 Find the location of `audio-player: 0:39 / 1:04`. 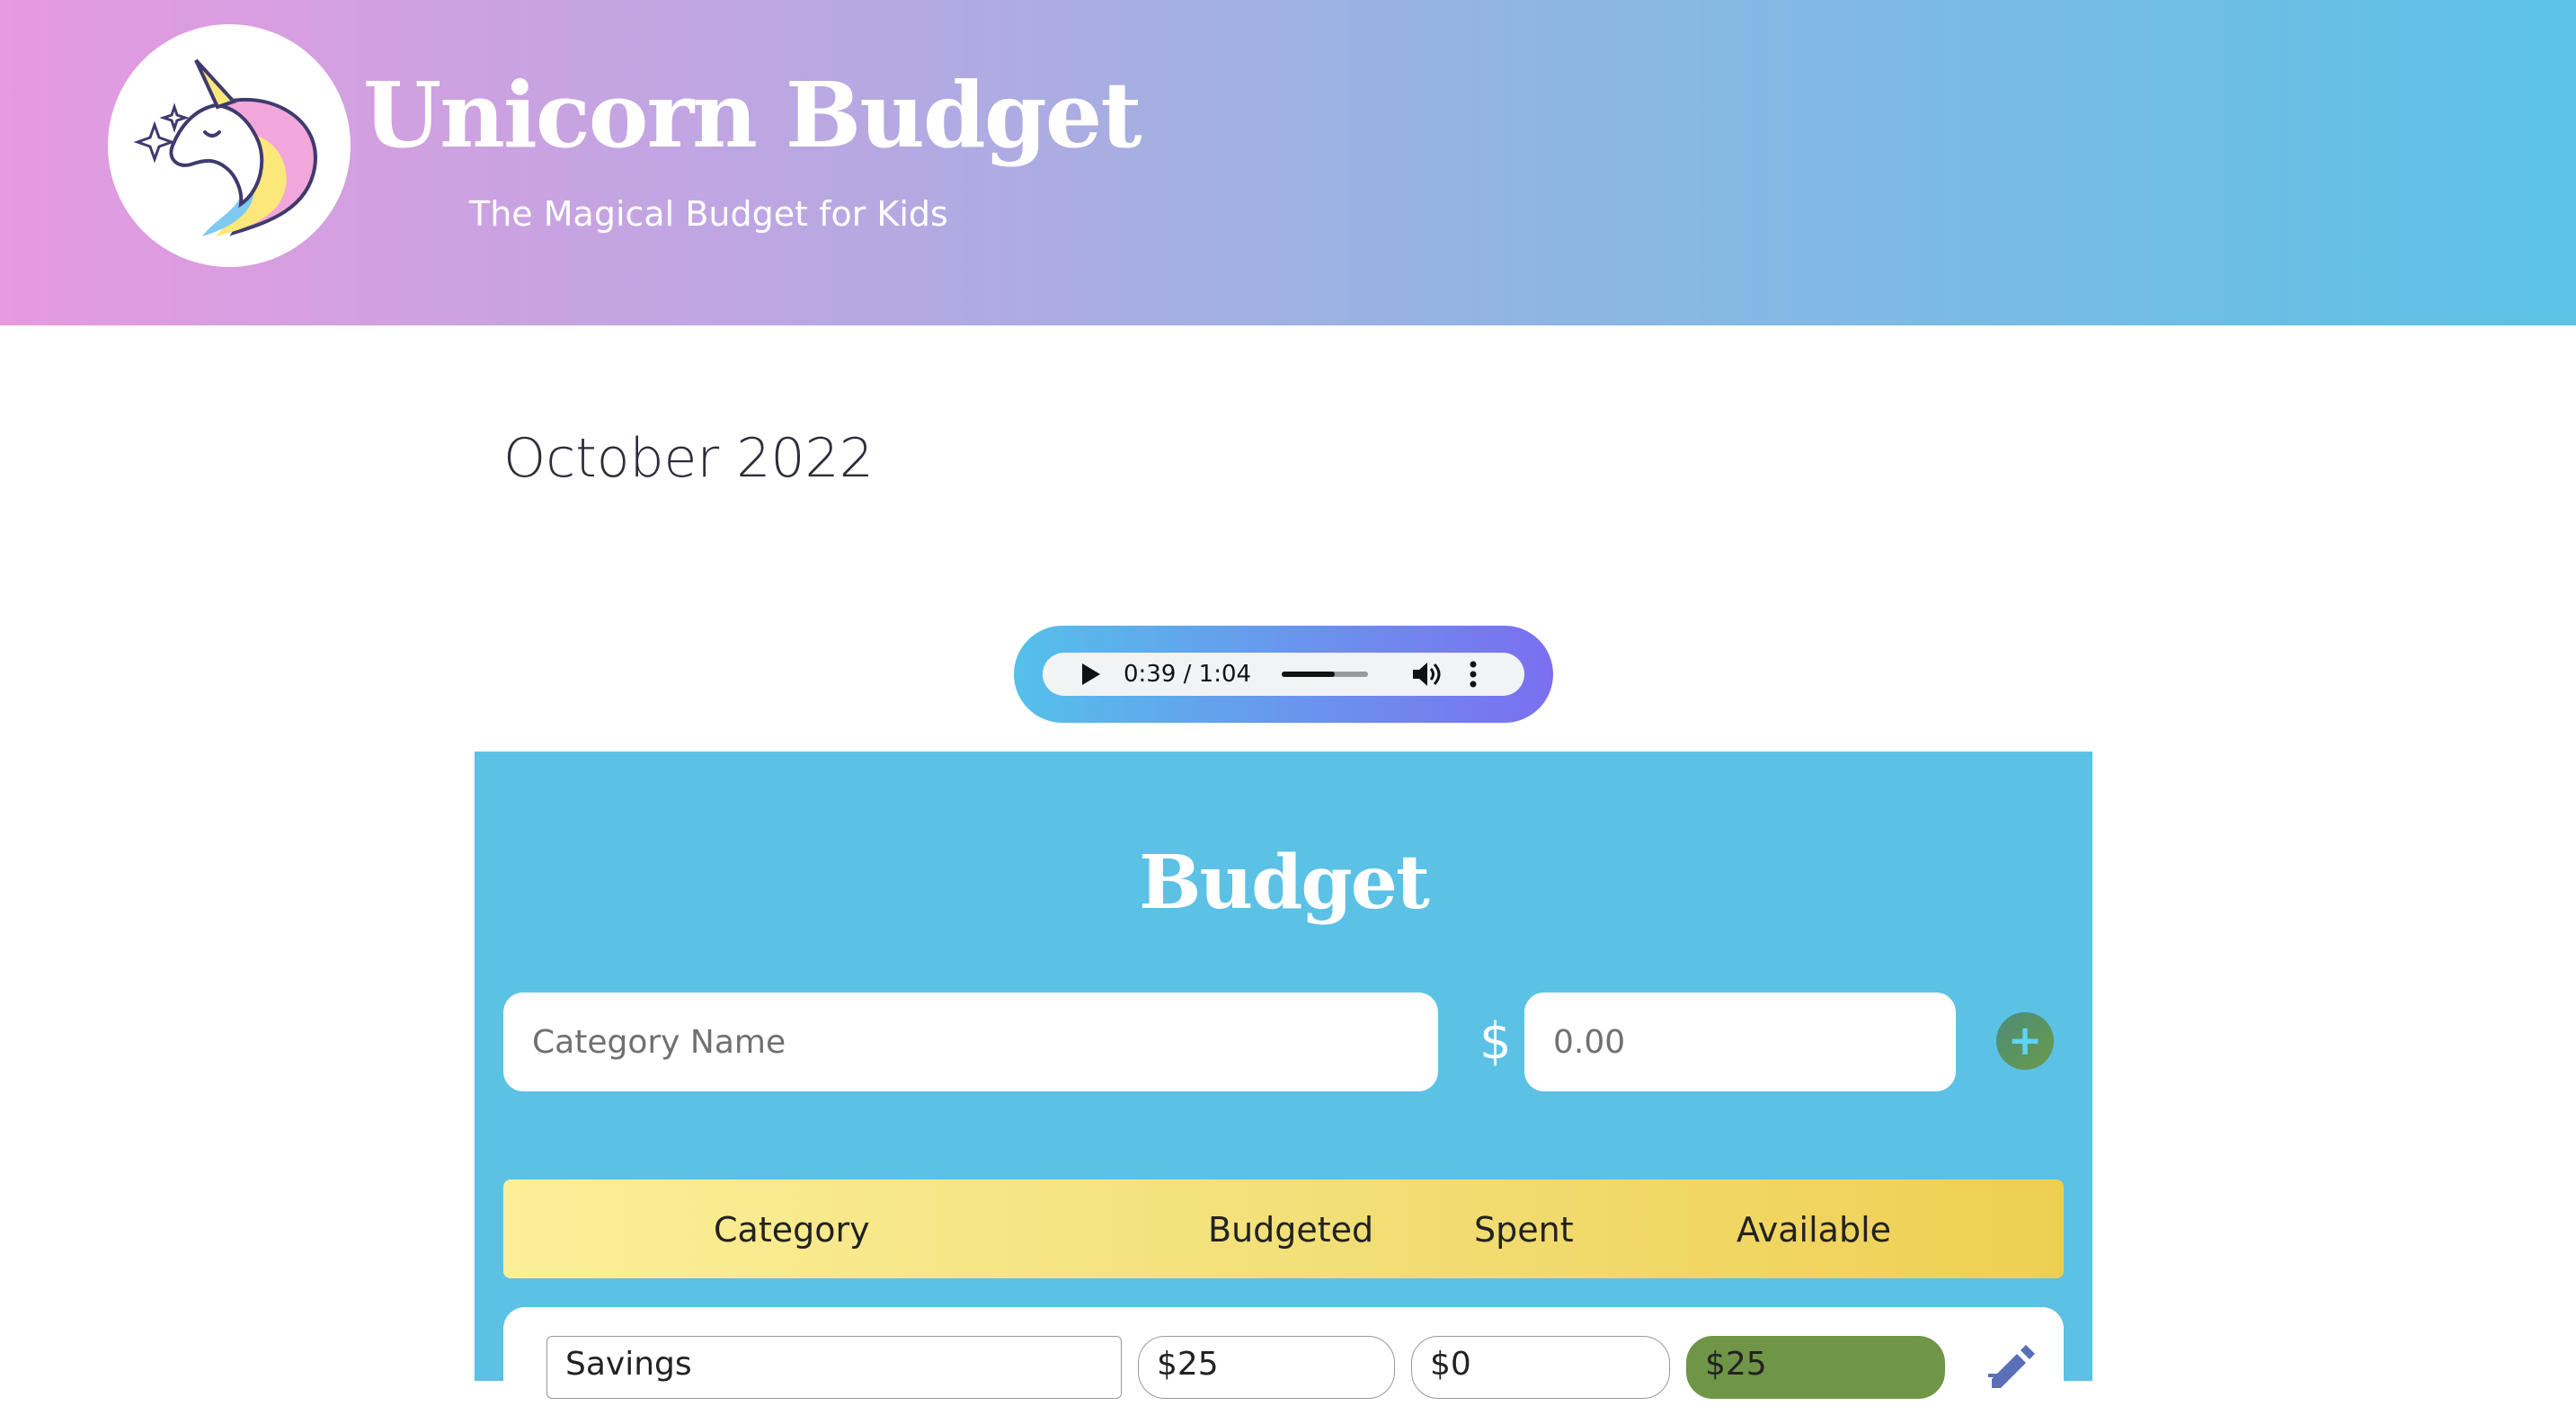

audio-player: 0:39 / 1:04 is located at coordinates (1283, 674).